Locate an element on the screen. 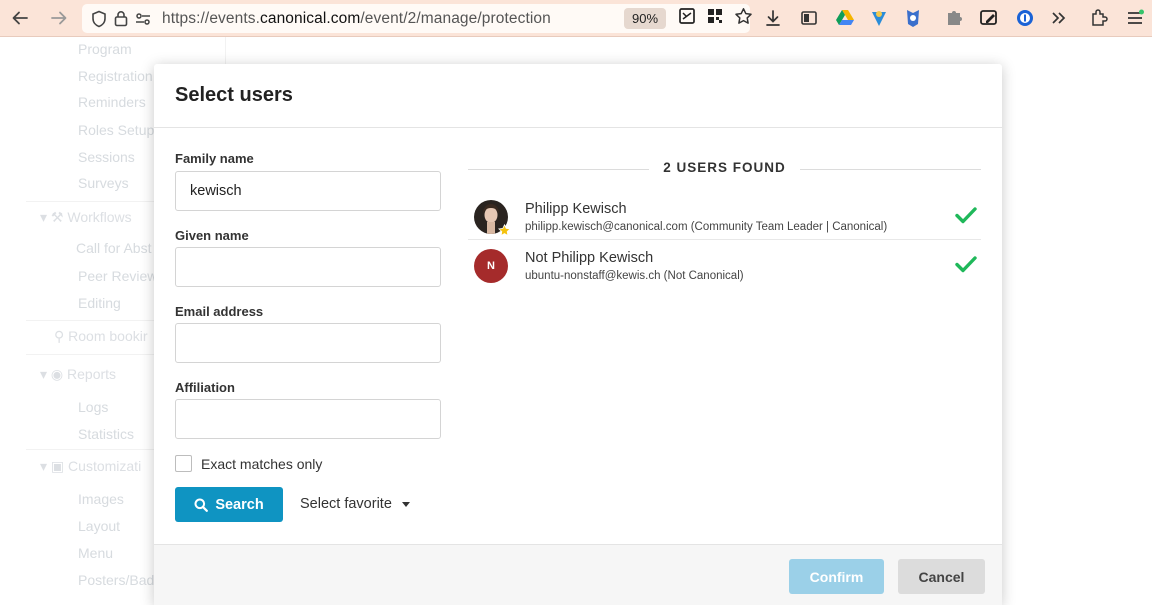 The width and height of the screenshot is (1152, 605). users-found-count: 2 USERS FOUND is located at coordinates (724, 167).